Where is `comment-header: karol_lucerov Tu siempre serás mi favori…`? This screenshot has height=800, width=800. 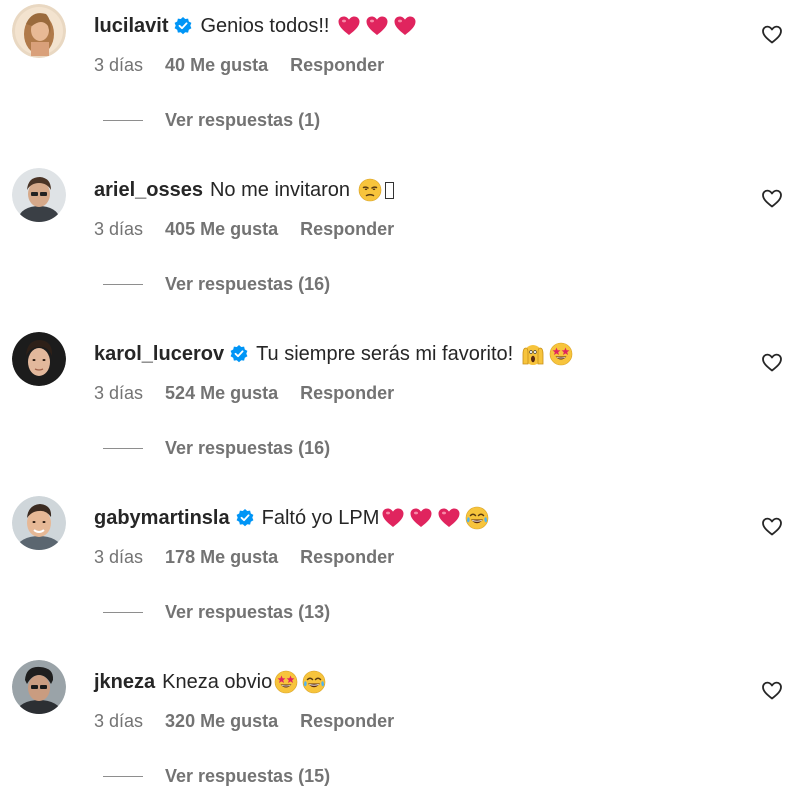
comment-header: karol_lucerov Tu siempre serás mi favori… is located at coordinates (333, 354).